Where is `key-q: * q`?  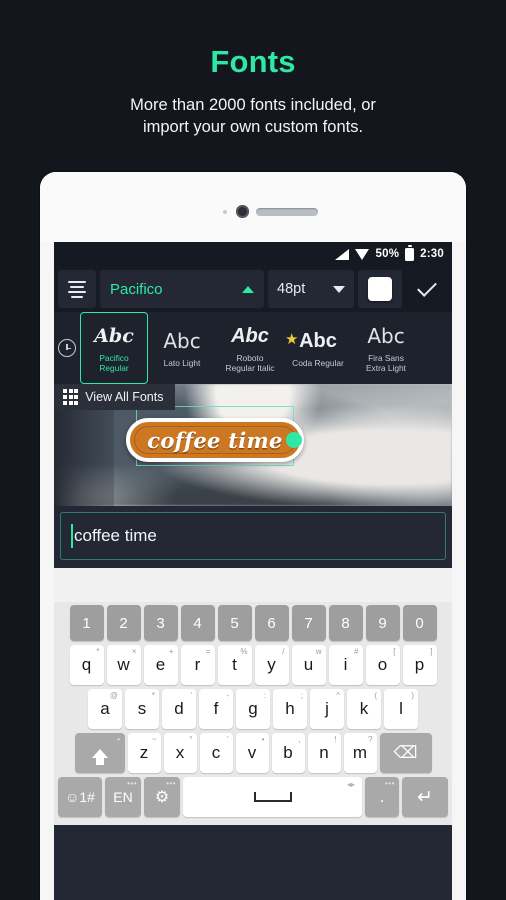 key-q: * q is located at coordinates (86, 665).